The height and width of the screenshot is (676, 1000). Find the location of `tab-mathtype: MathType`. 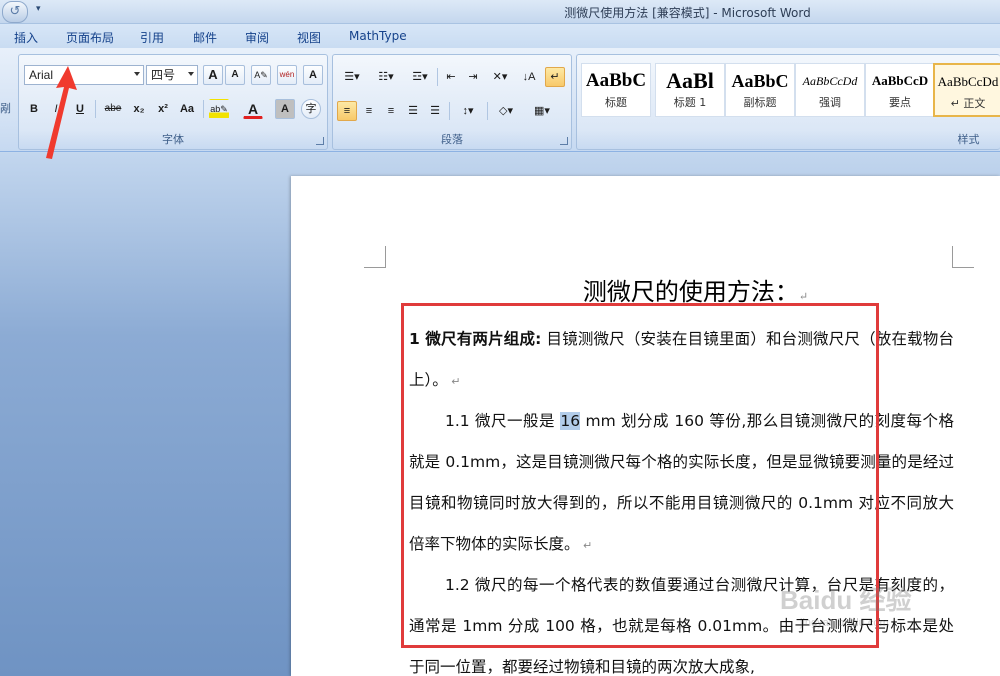

tab-mathtype: MathType is located at coordinates (378, 36).